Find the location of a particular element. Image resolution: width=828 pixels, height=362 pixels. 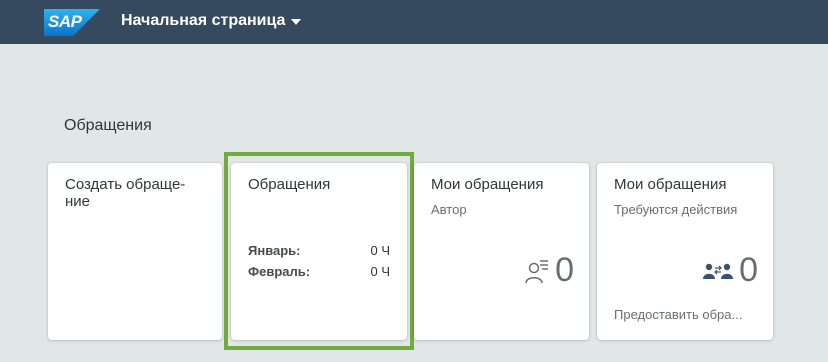

stat-label: Январь: is located at coordinates (274, 250).